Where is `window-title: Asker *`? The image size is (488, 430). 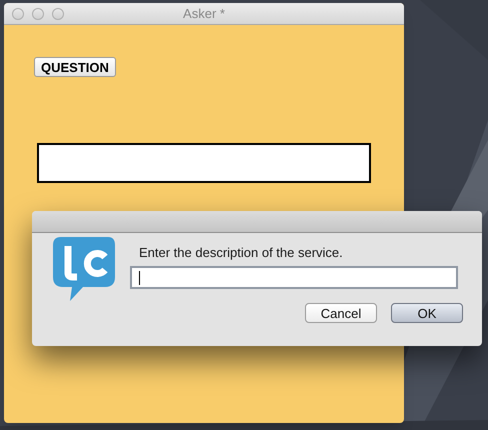 window-title: Asker * is located at coordinates (204, 13).